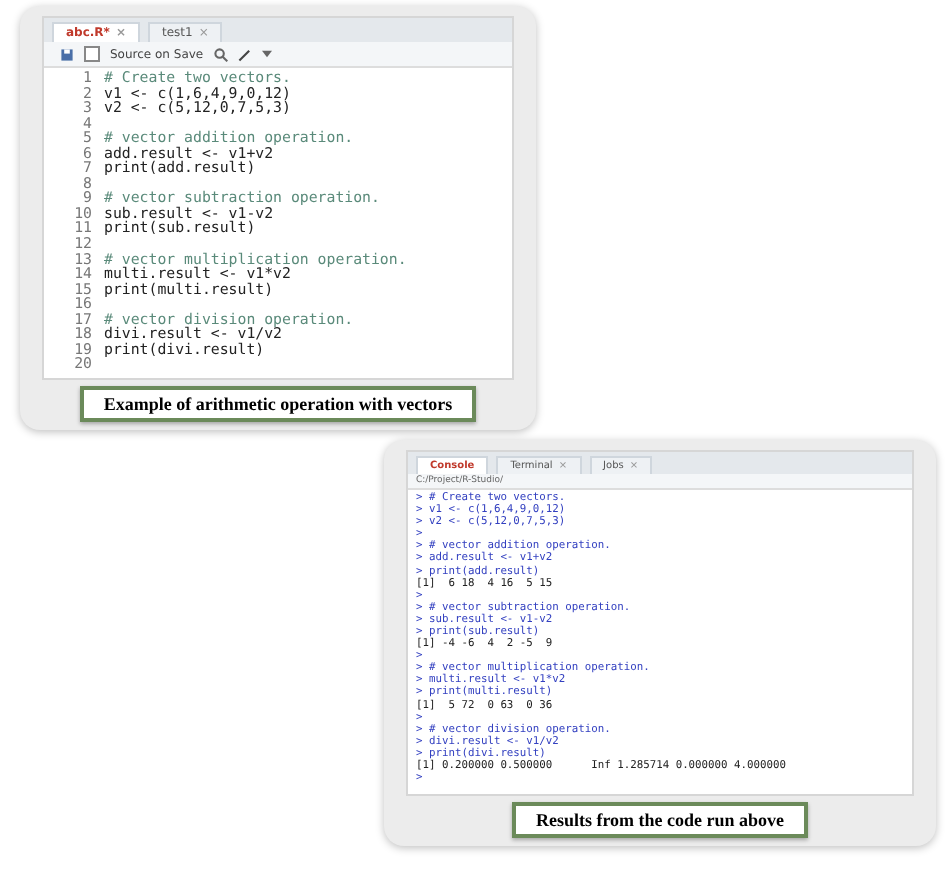 This screenshot has width=948, height=894. What do you see at coordinates (67, 54) in the screenshot?
I see `save-icon` at bounding box center [67, 54].